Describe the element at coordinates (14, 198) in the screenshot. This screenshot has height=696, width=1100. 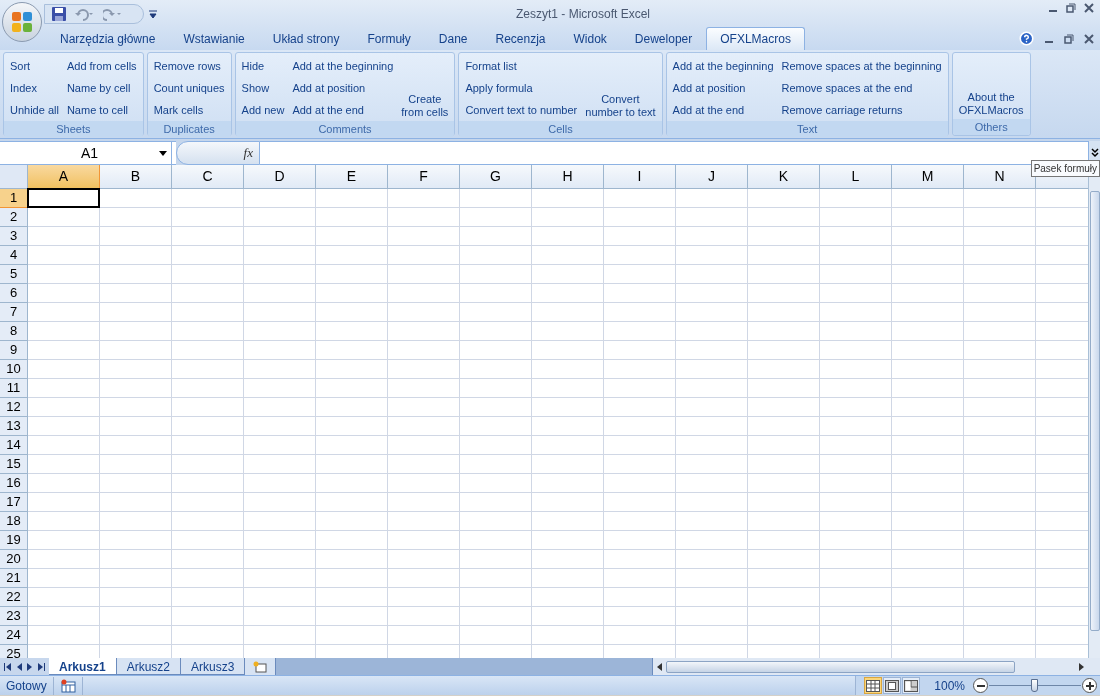
I see `row-header: 1` at that location.